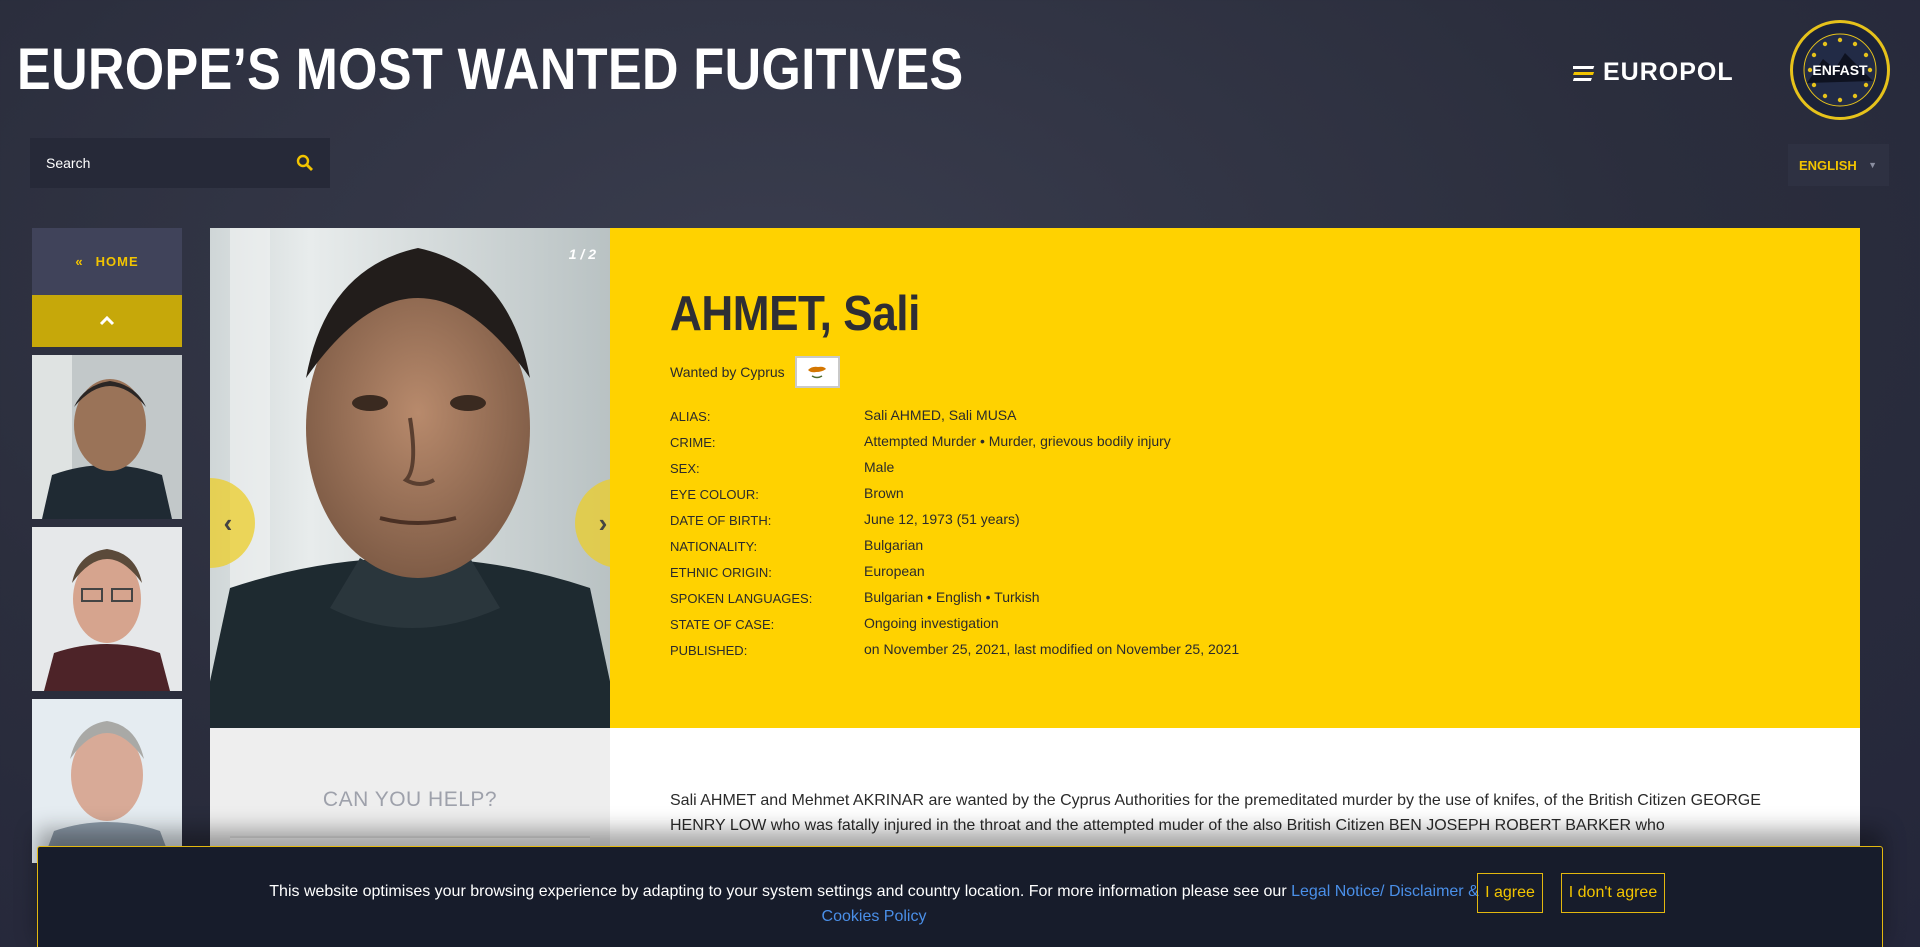 The width and height of the screenshot is (1920, 947). I want to click on fact-row-state-of-case: STATE OF CASE: Ongoing investigation, so click(1220, 623).